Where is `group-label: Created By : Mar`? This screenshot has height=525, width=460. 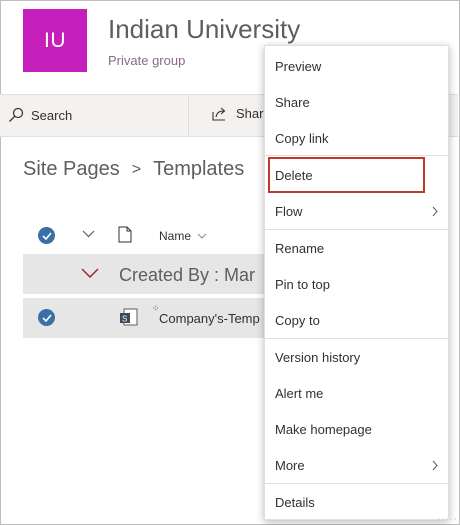 group-label: Created By : Mar is located at coordinates (187, 275).